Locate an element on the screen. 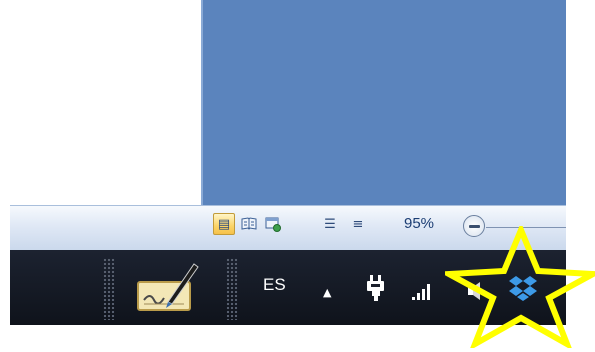  draft-view-button: ≡ is located at coordinates (358, 224).